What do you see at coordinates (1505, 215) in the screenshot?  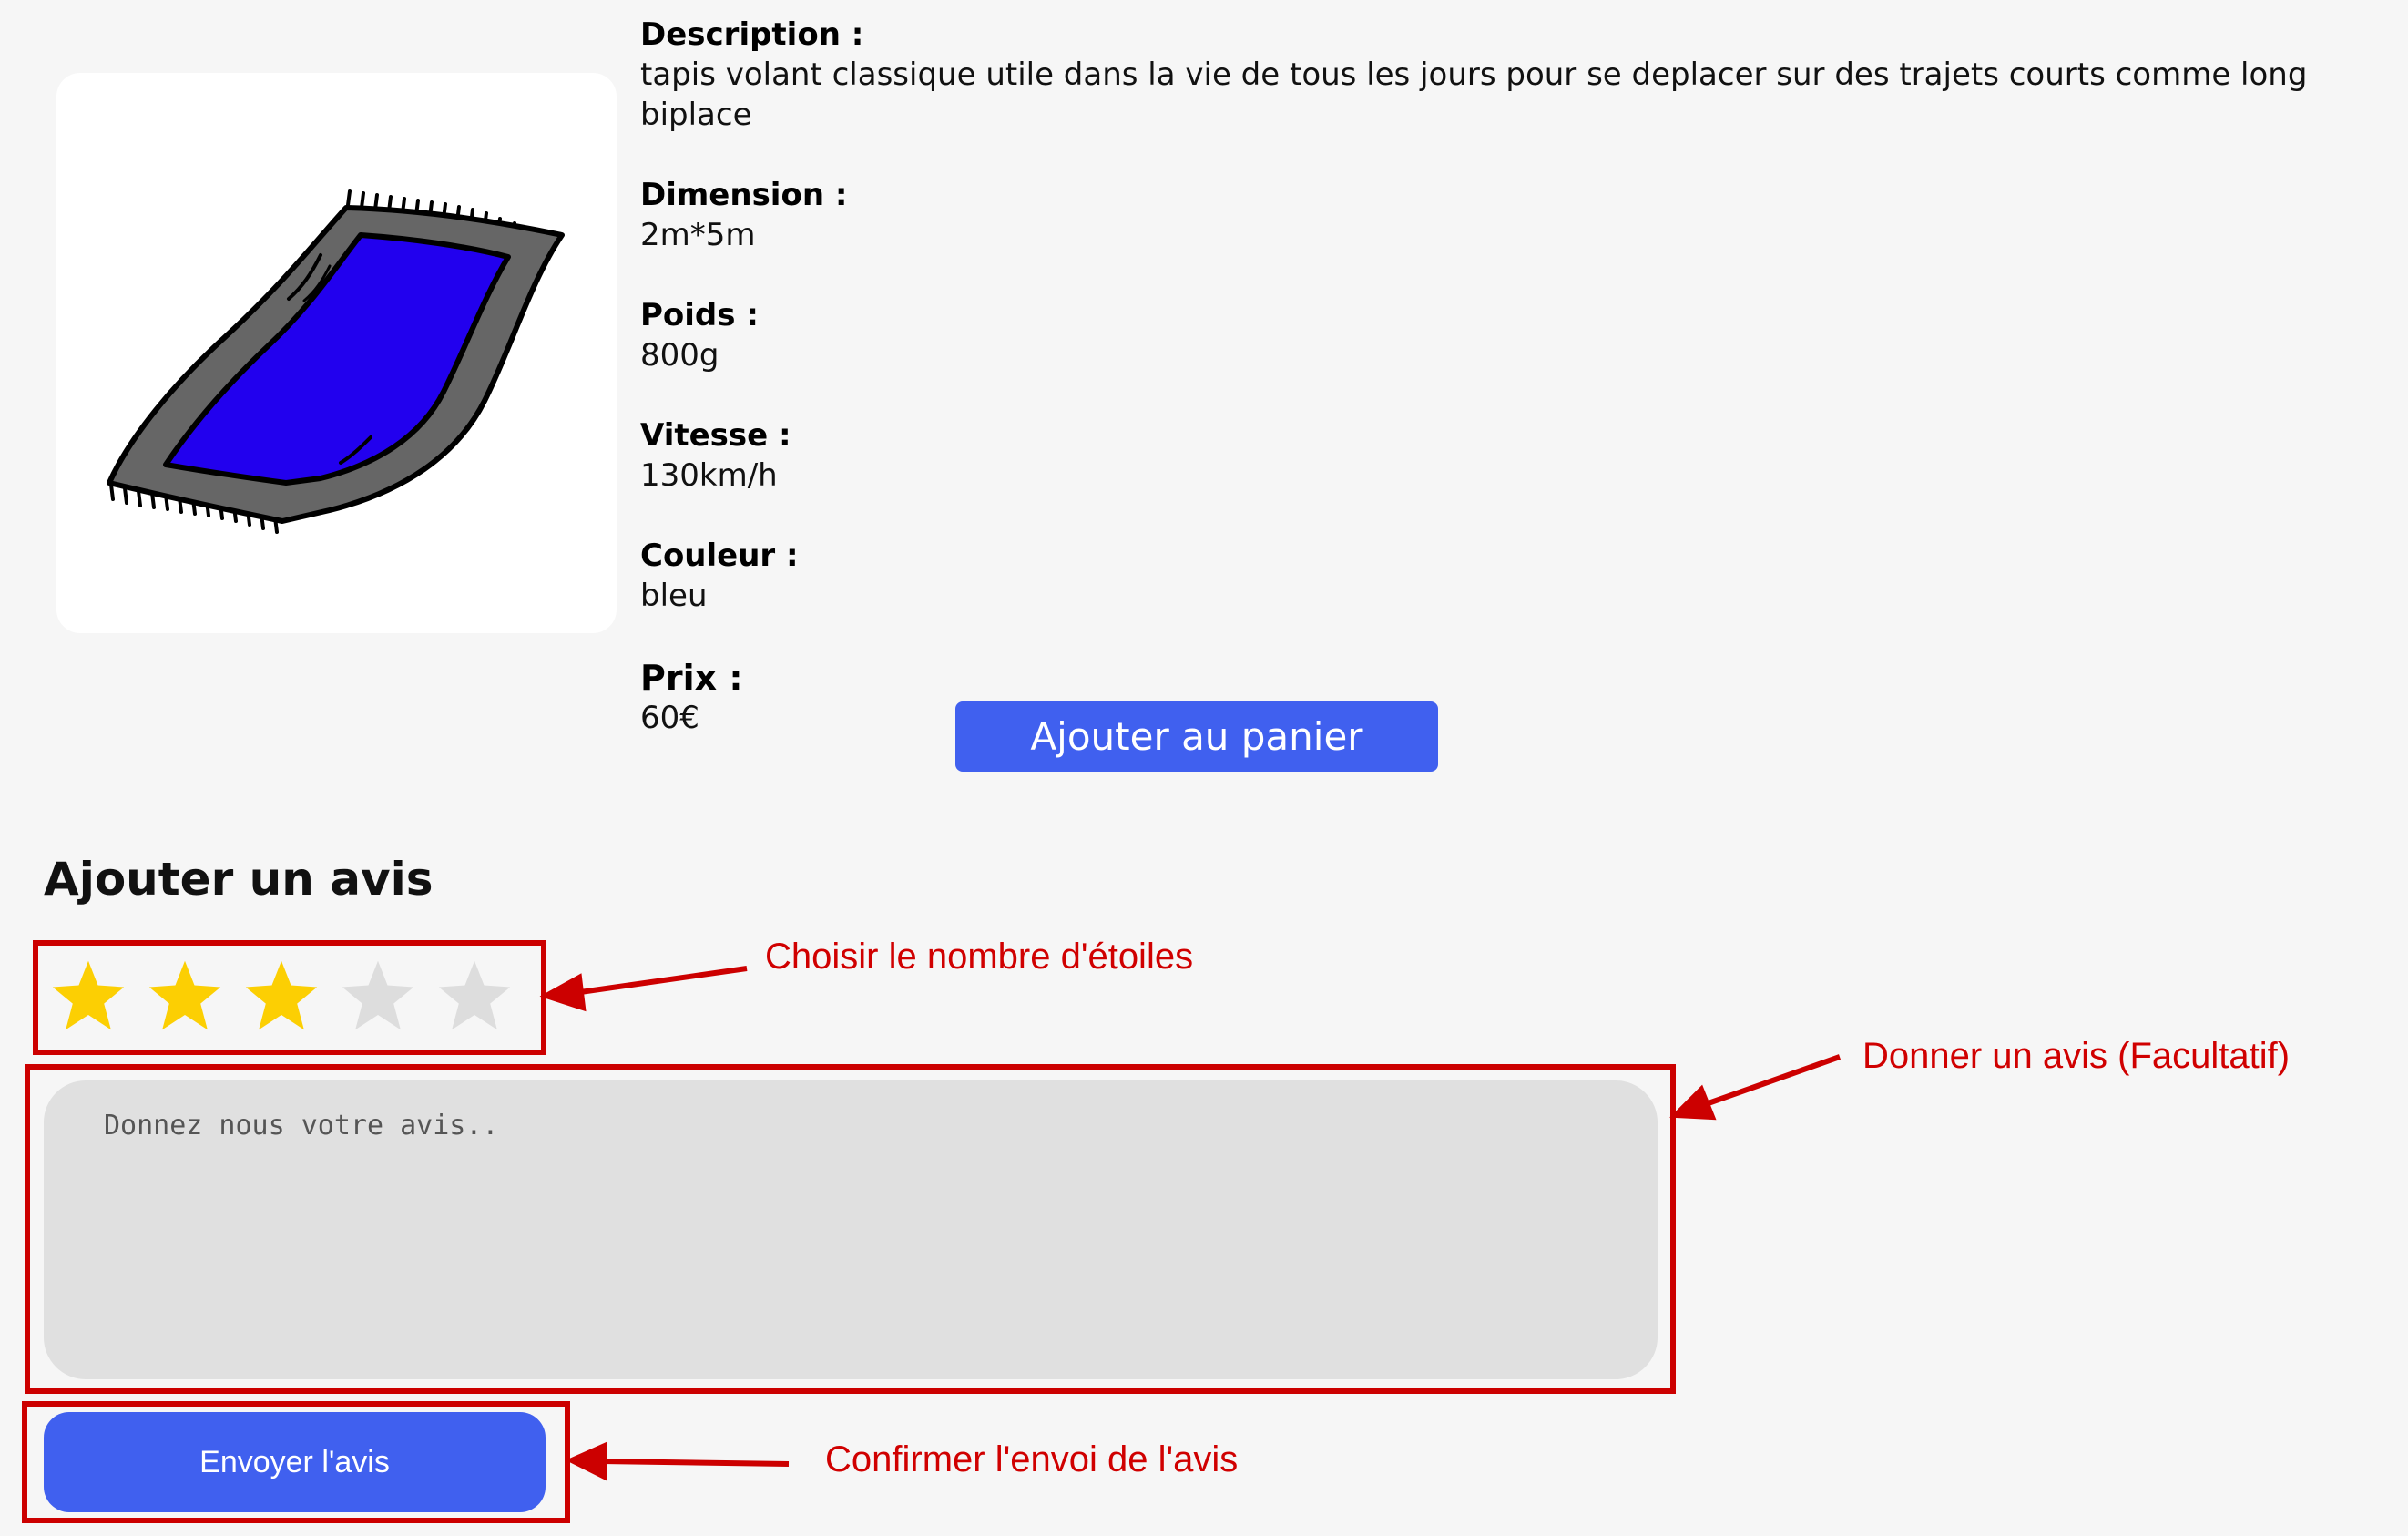 I see `dimension-block: Dimension : 2m*5m` at bounding box center [1505, 215].